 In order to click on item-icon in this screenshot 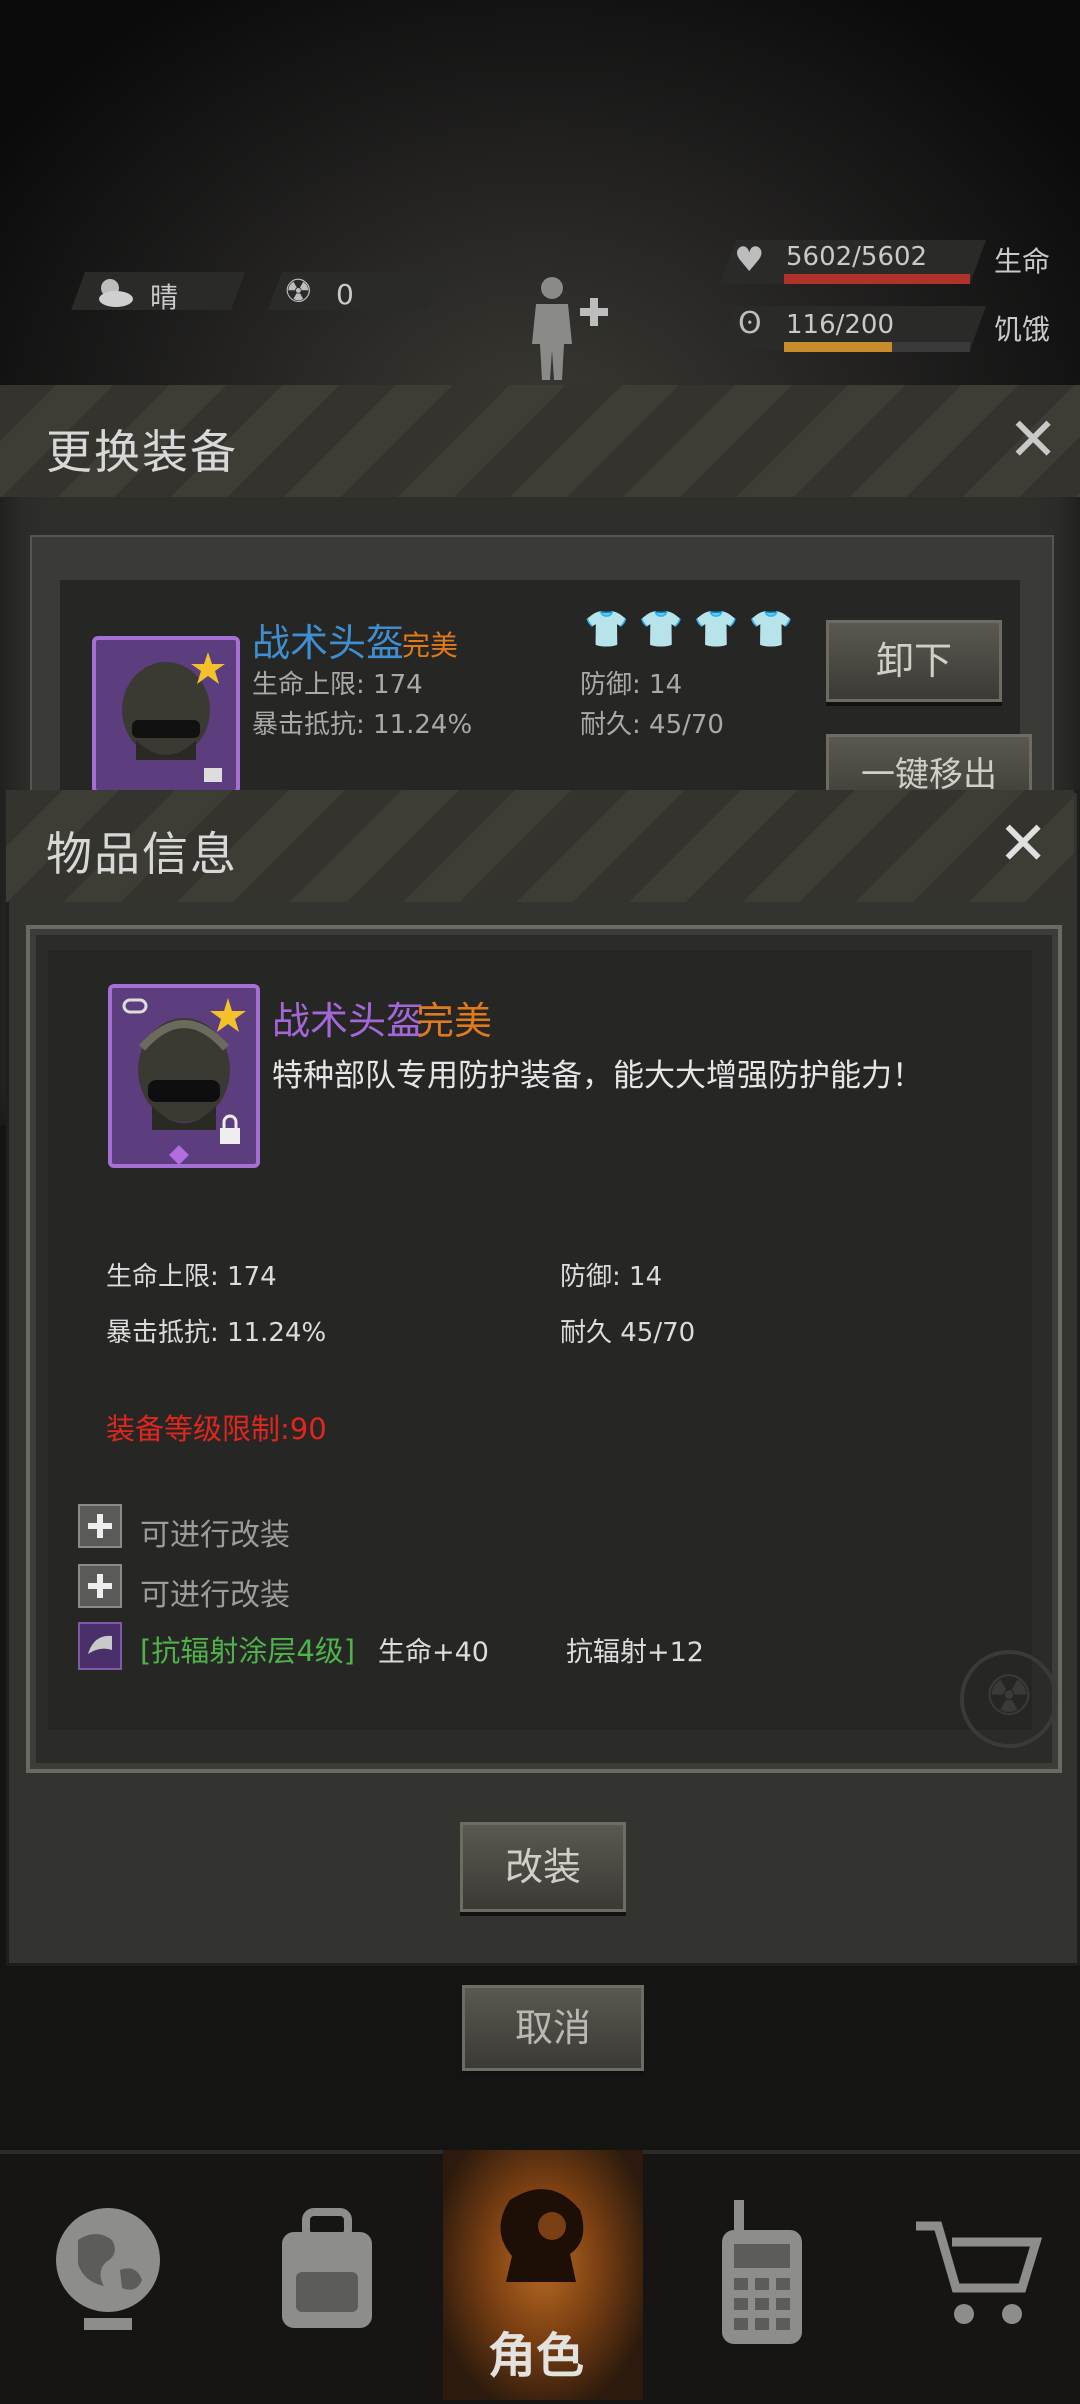, I will do `click(184, 1076)`.